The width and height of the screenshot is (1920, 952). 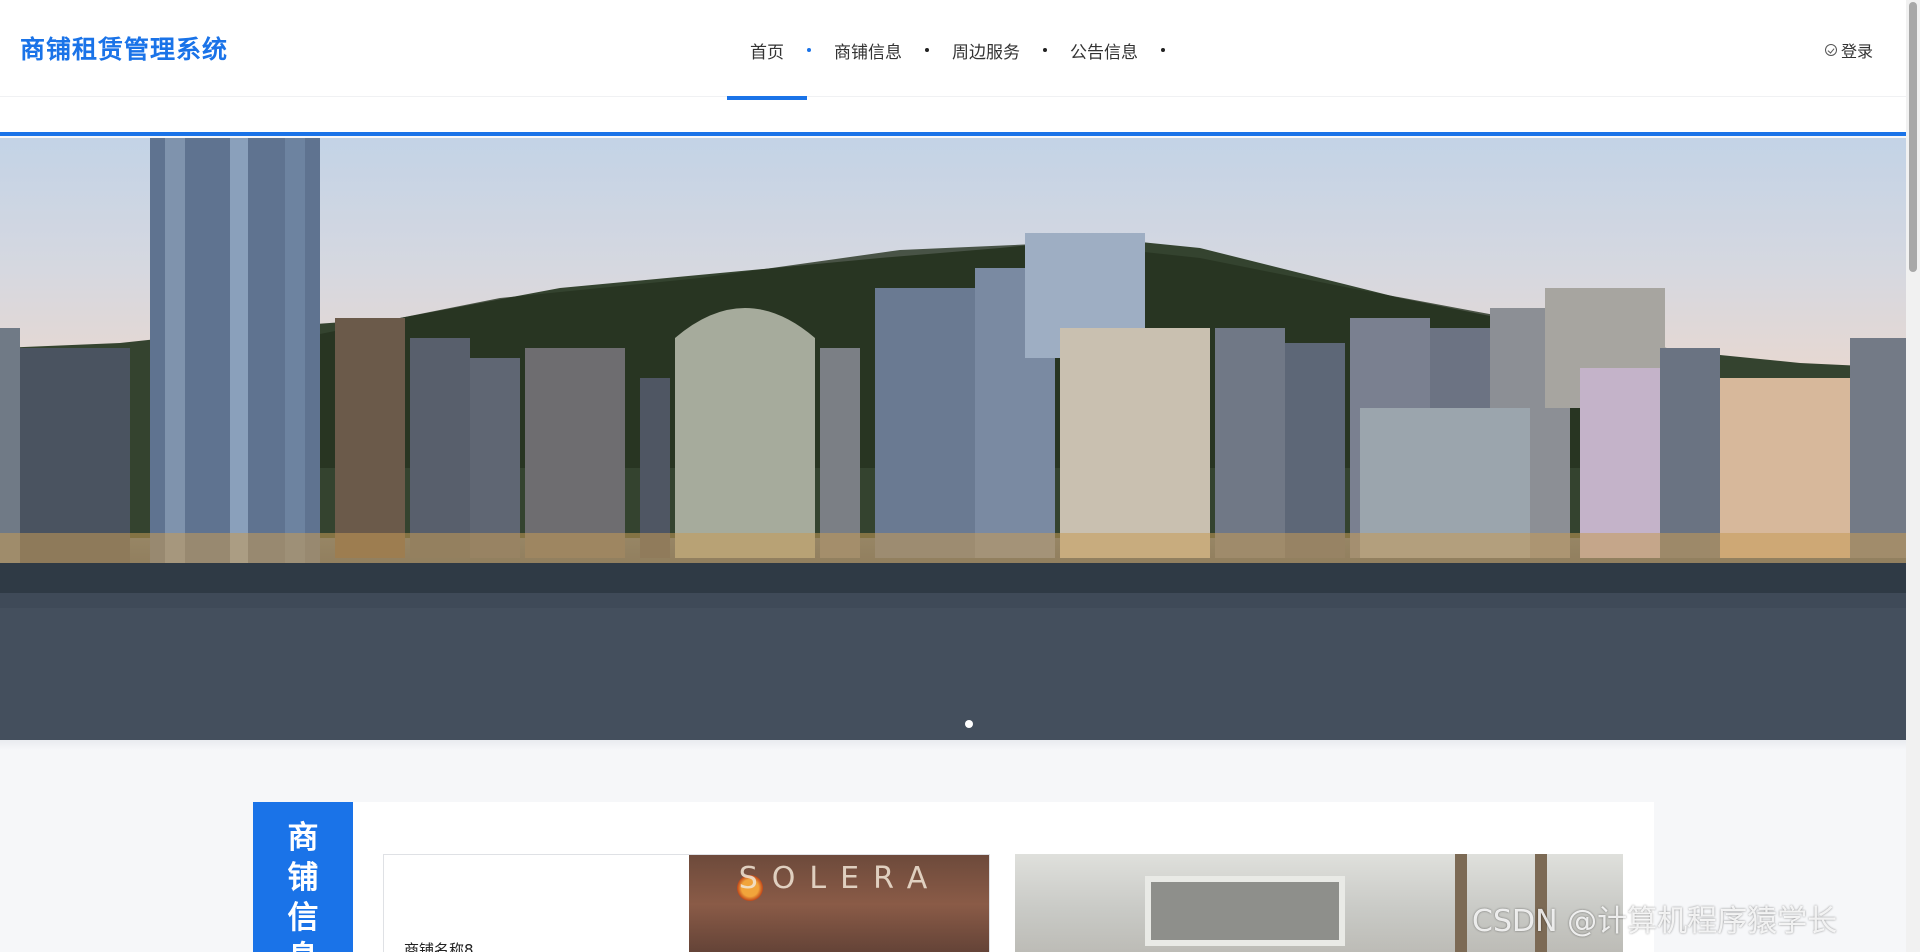 I want to click on nav-item-label: 周边服务, so click(x=986, y=52).